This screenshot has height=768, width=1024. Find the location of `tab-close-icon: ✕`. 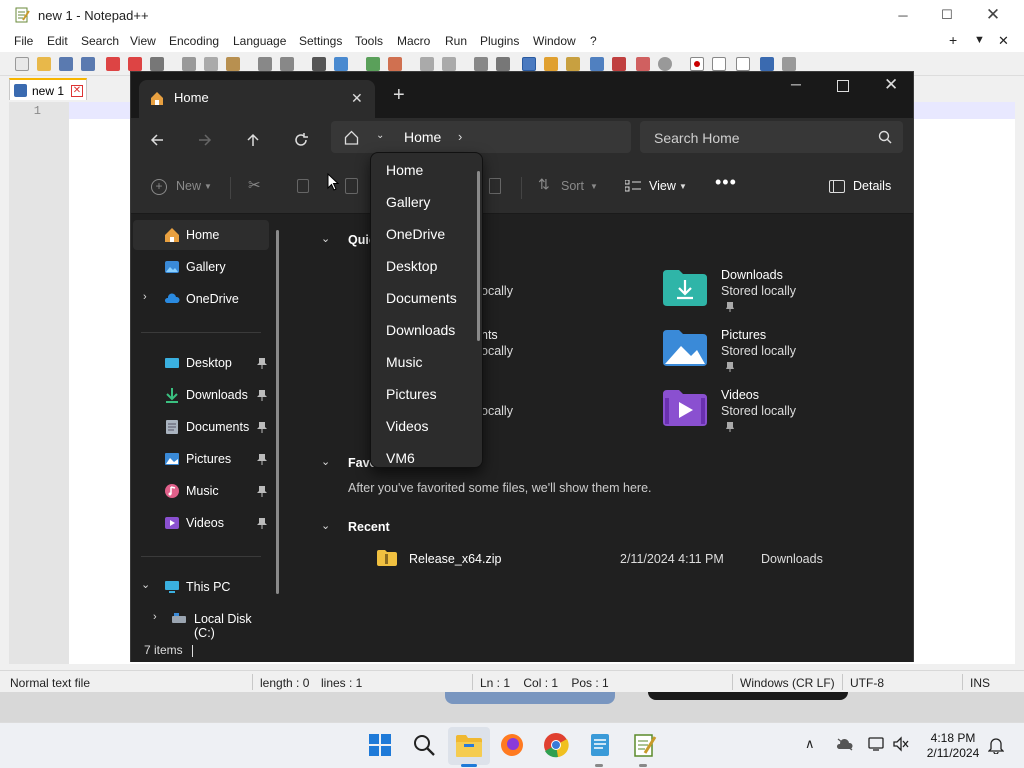

tab-close-icon: ✕ is located at coordinates (77, 91).